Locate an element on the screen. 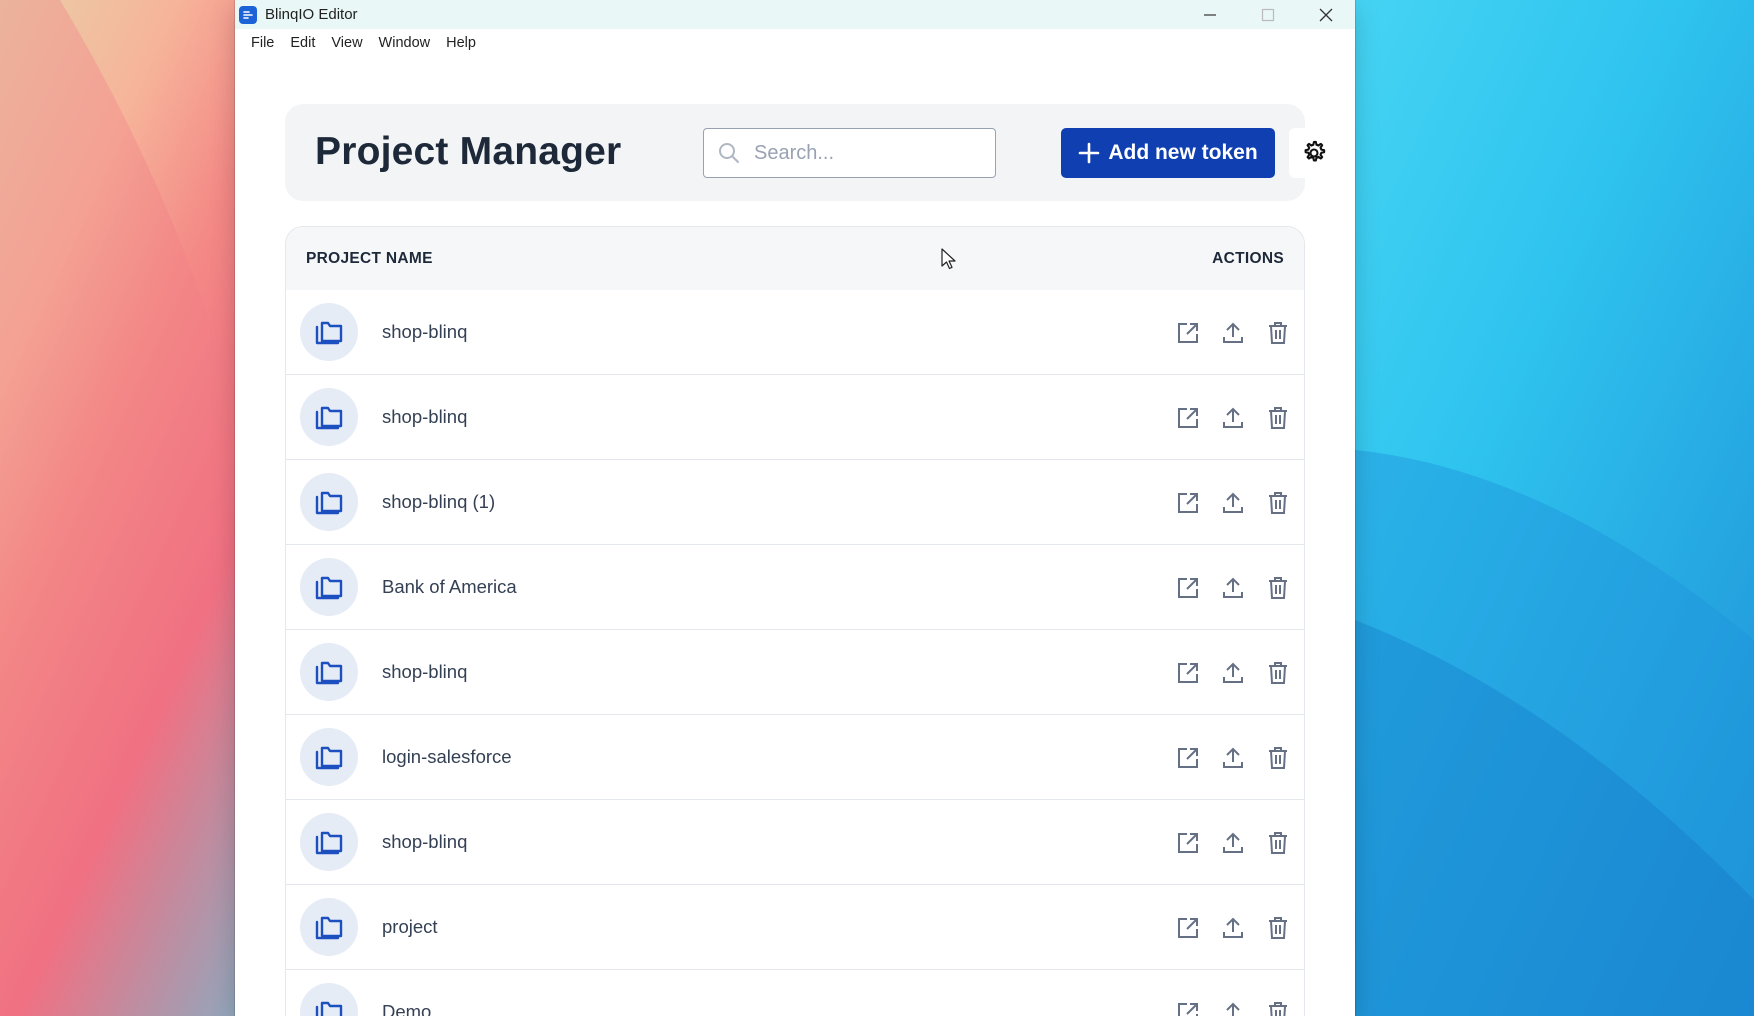 This screenshot has height=1016, width=1754. title-bar: BlinqIO Editor is located at coordinates (795, 14).